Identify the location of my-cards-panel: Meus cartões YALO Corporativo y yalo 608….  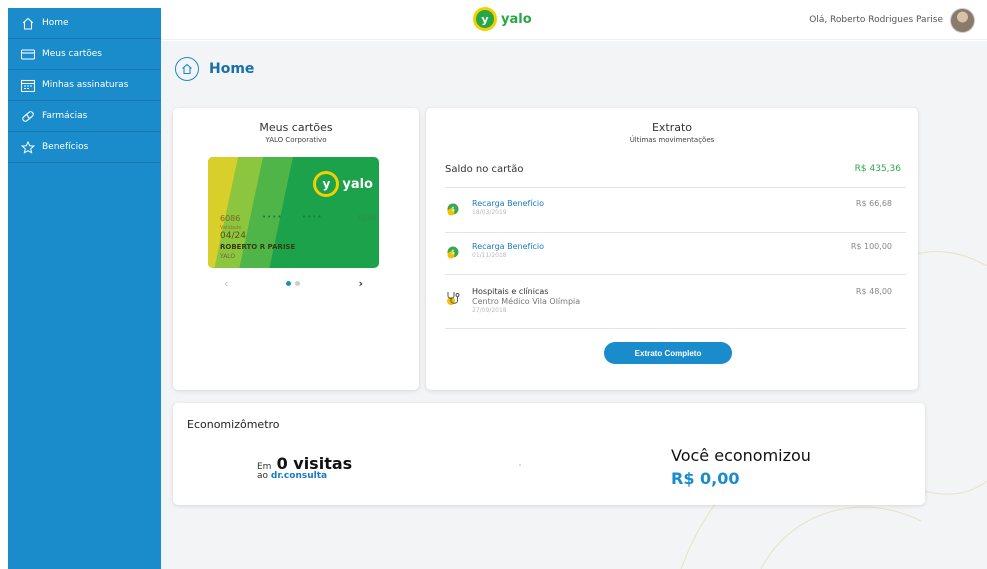
(296, 249).